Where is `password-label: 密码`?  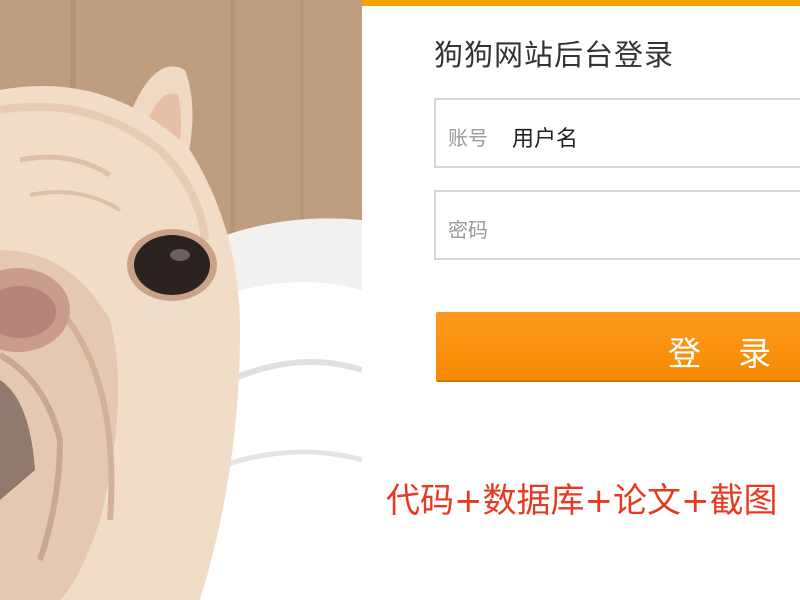 password-label: 密码 is located at coordinates (468, 230).